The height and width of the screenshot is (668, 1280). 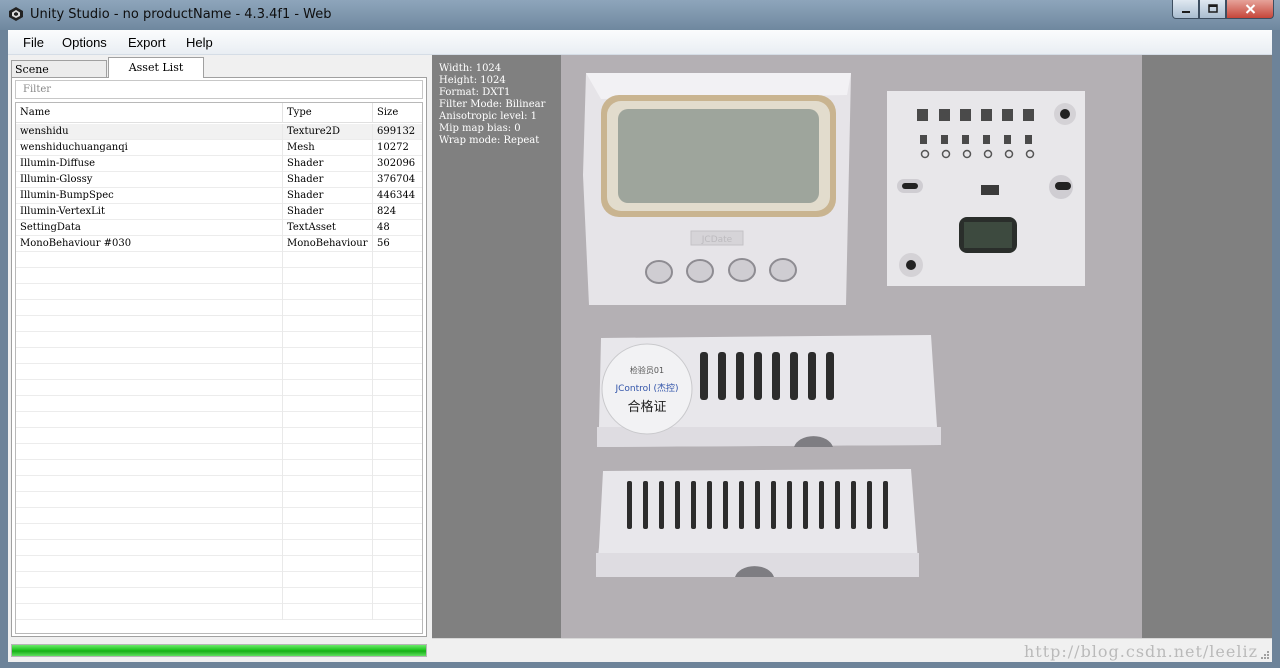 I want to click on table-row: Illumin-Diffuse Shader 302096, so click(x=219, y=164).